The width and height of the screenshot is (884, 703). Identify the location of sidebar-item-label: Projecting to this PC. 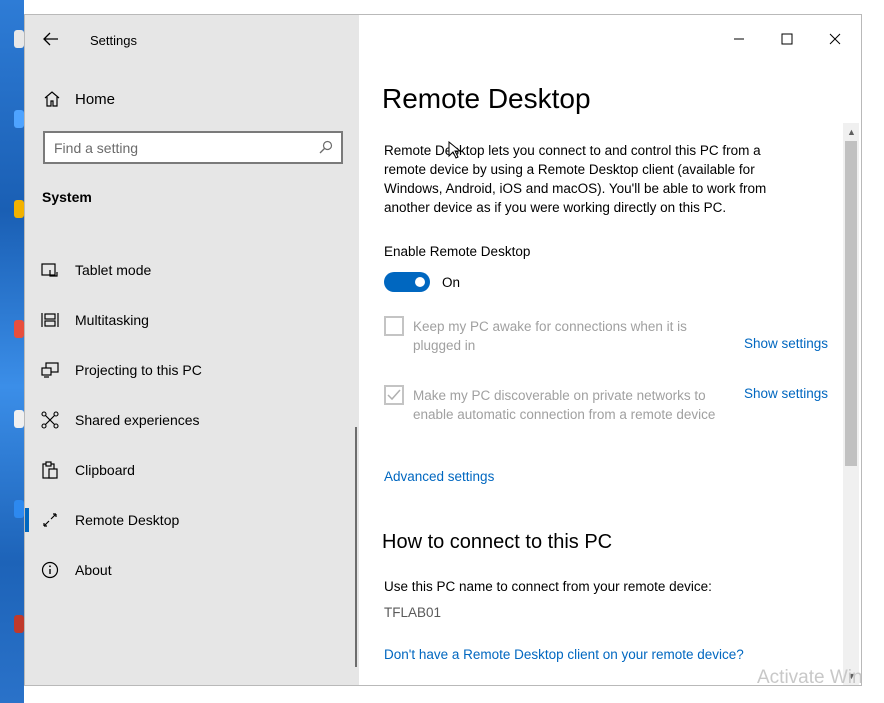
(138, 370).